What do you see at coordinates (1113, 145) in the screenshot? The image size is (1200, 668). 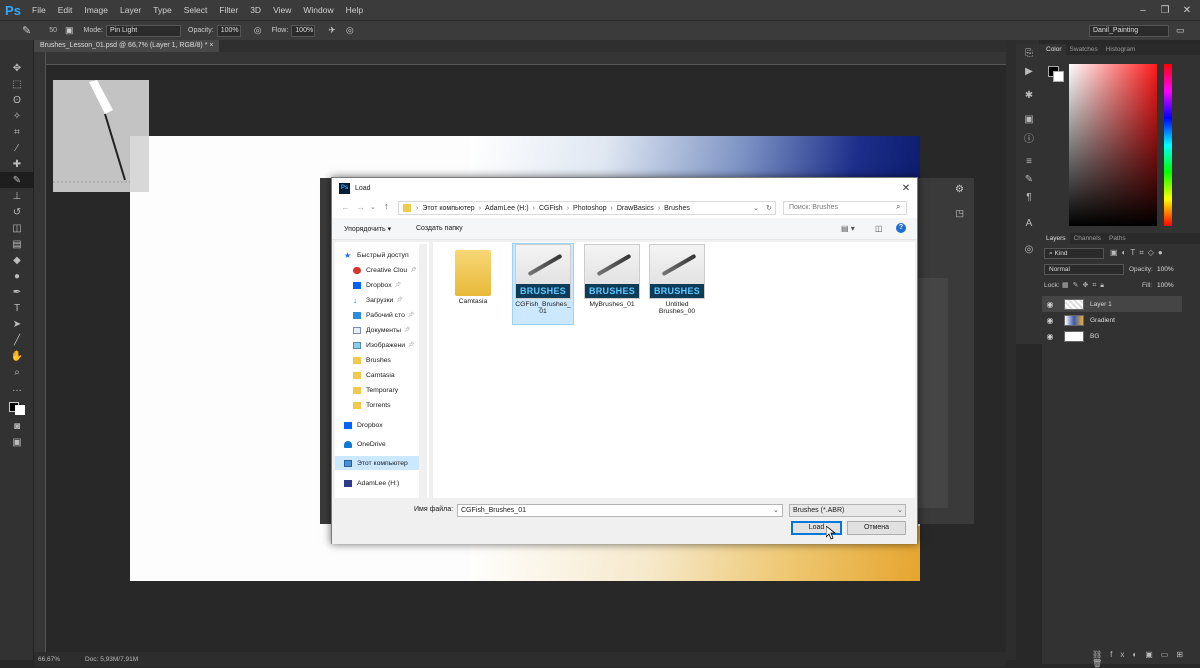 I see `color-picker-field` at bounding box center [1113, 145].